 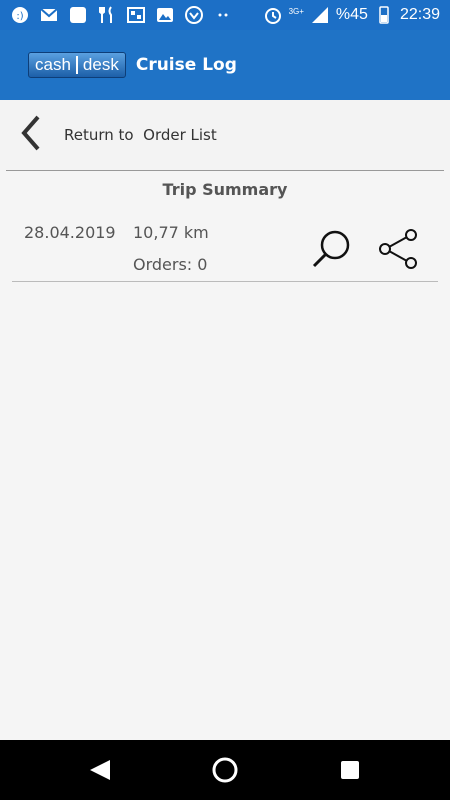 What do you see at coordinates (107, 15) in the screenshot?
I see `restaurant-icon` at bounding box center [107, 15].